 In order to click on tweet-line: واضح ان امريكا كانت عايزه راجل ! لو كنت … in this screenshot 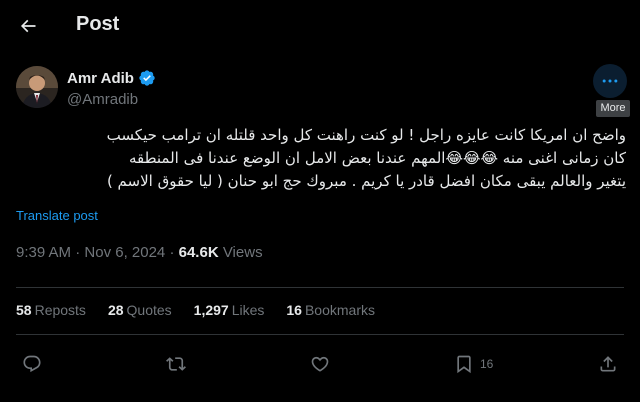, I will do `click(366, 135)`.